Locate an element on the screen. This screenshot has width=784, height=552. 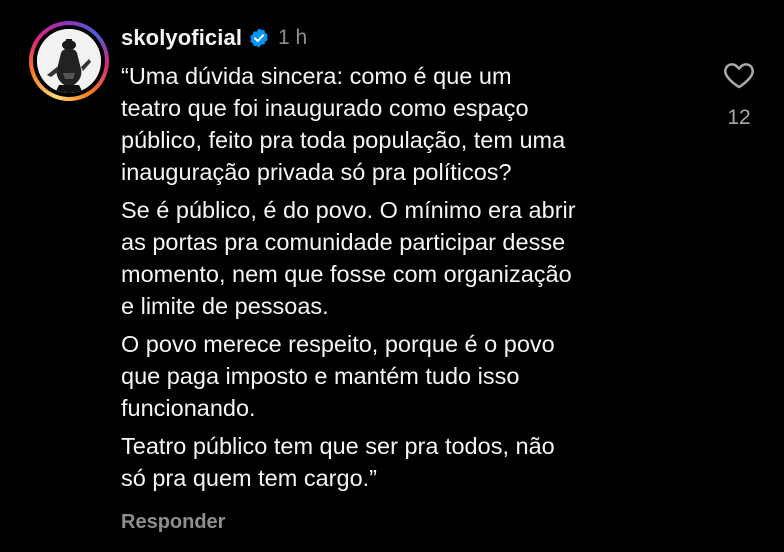
like-count: 12 is located at coordinates (739, 117).